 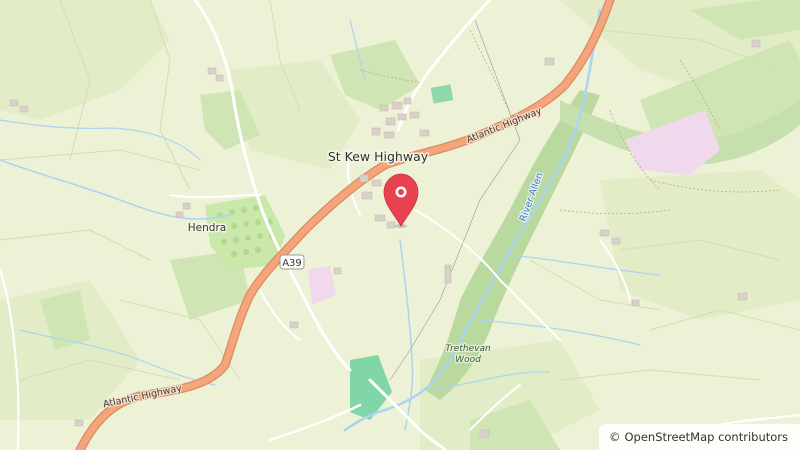 What do you see at coordinates (378, 156) in the screenshot?
I see `place-label-st-kew-highway: St Kew Highway` at bounding box center [378, 156].